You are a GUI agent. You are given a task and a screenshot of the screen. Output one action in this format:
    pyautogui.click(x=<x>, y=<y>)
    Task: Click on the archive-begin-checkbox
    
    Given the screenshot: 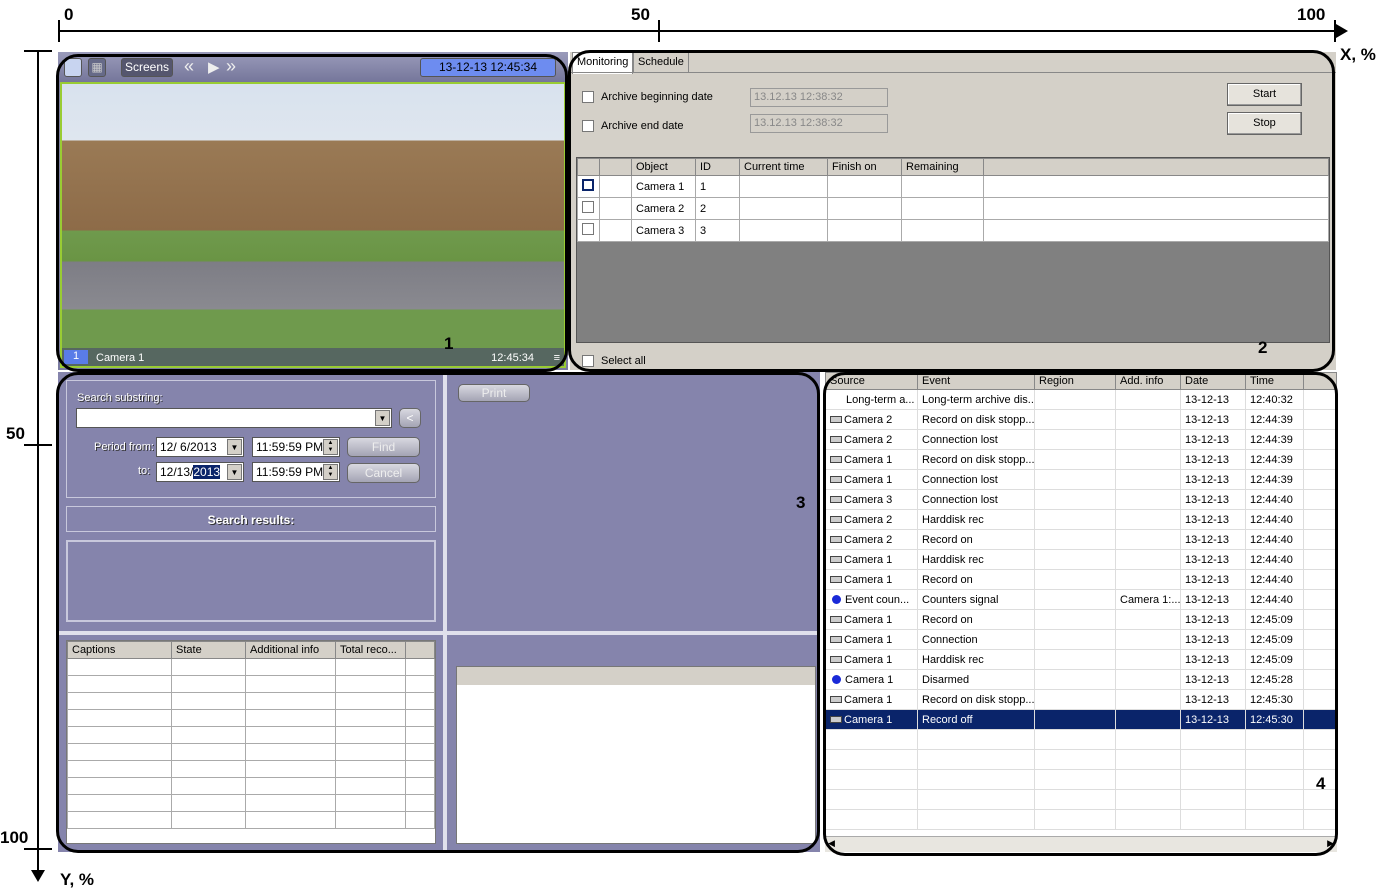 What is the action you would take?
    pyautogui.click(x=588, y=97)
    